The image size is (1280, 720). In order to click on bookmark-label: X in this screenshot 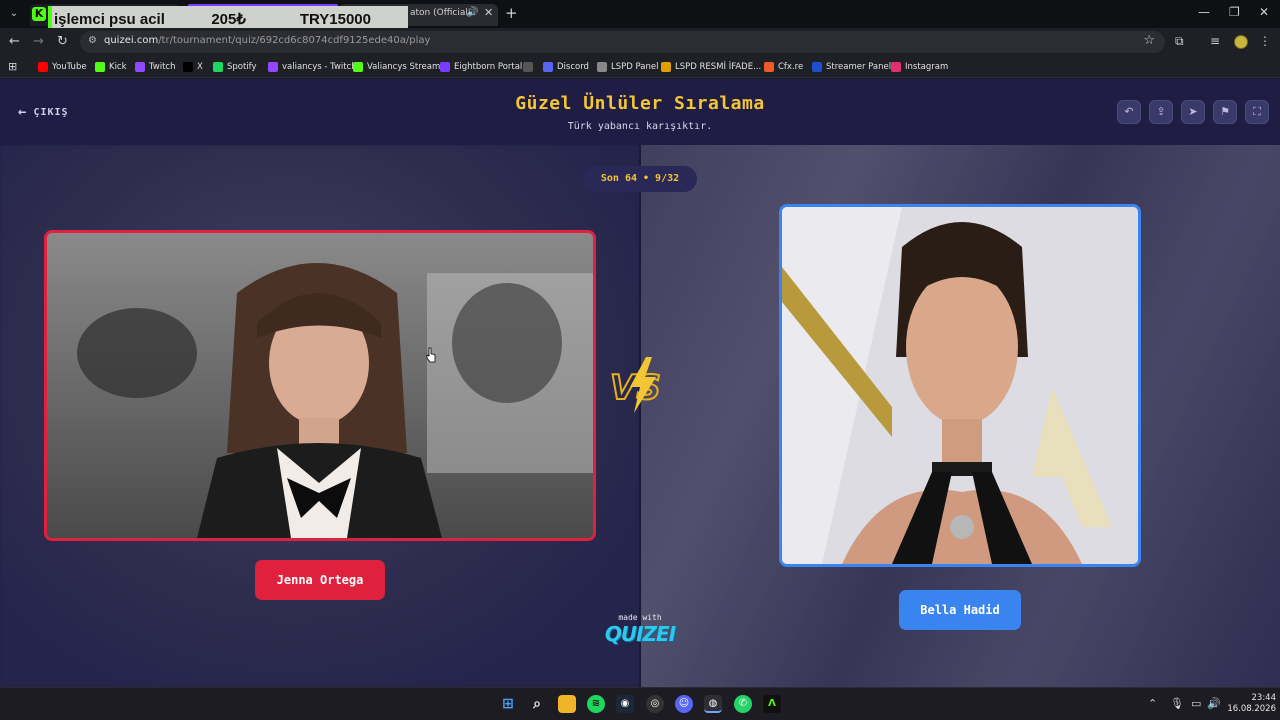, I will do `click(200, 67)`.